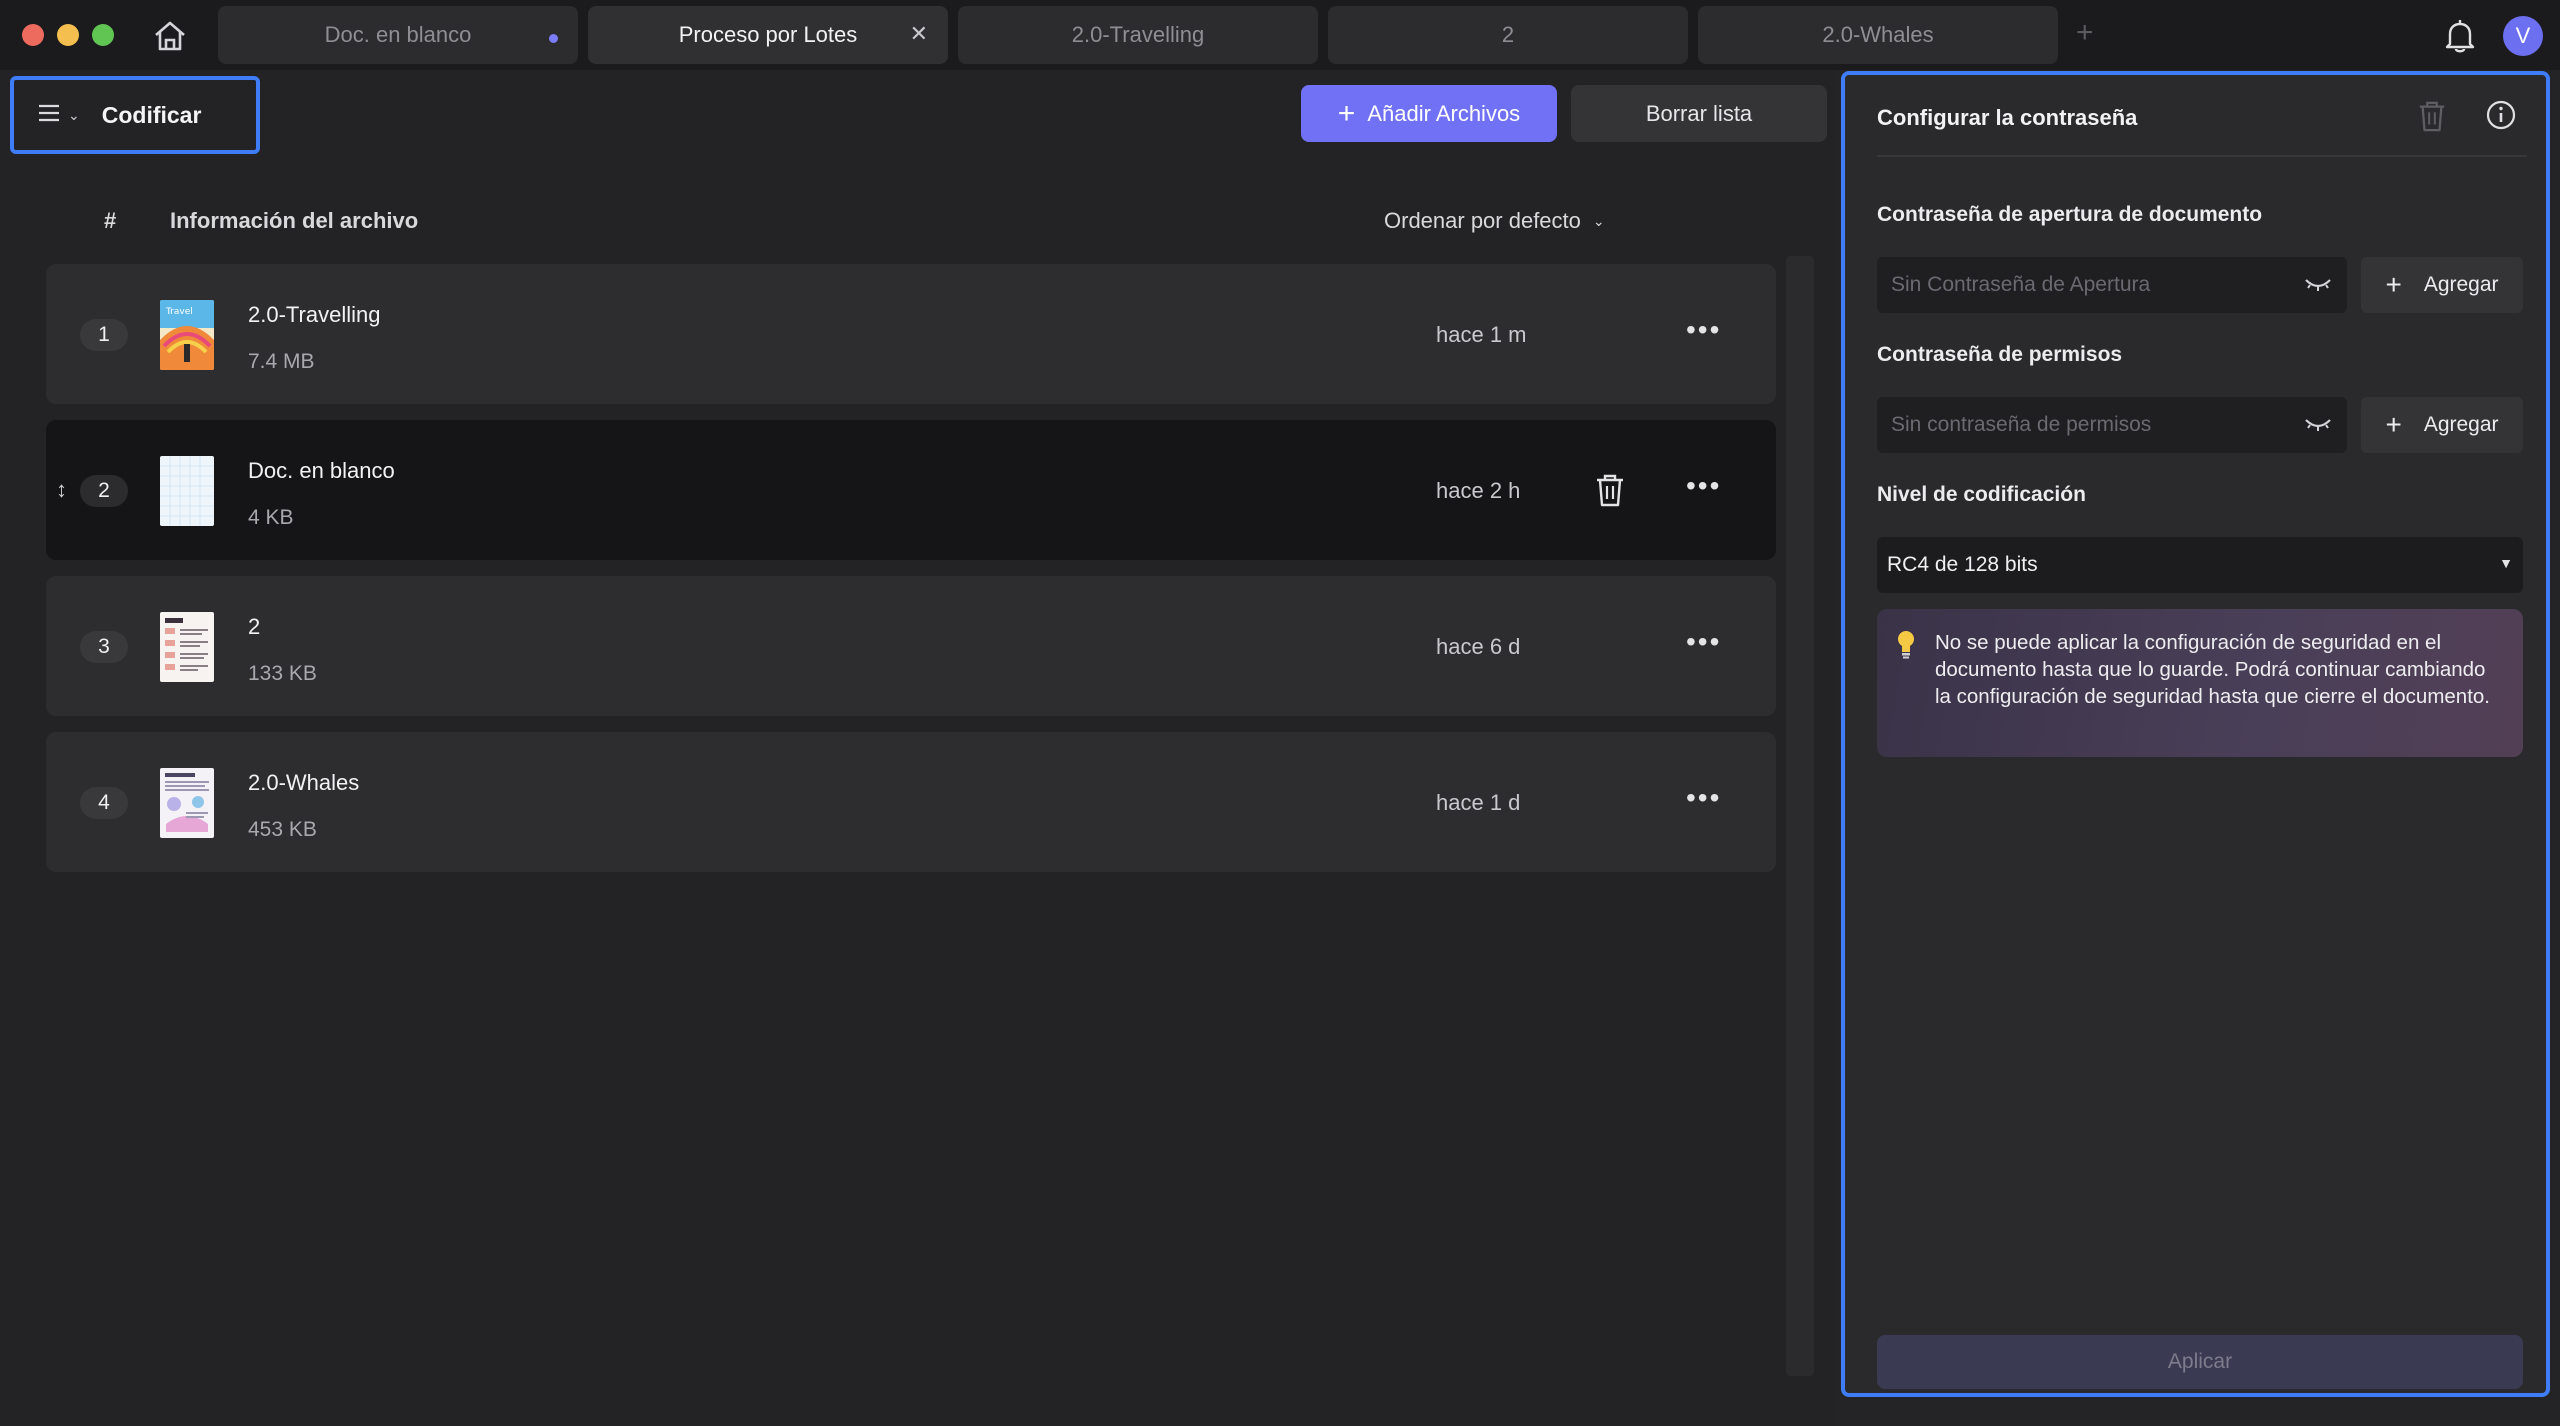 Image resolution: width=2560 pixels, height=1426 pixels. What do you see at coordinates (1699, 113) in the screenshot?
I see `clear-list-button: Borrar lista` at bounding box center [1699, 113].